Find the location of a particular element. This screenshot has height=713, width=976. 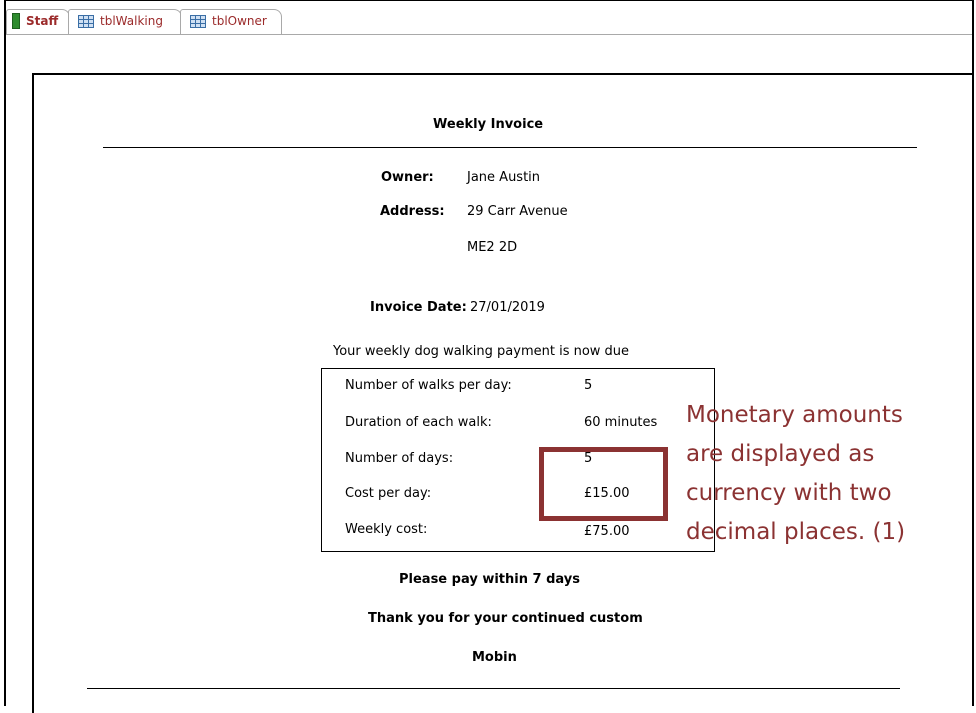

owner-value: Jane Austin is located at coordinates (504, 177).